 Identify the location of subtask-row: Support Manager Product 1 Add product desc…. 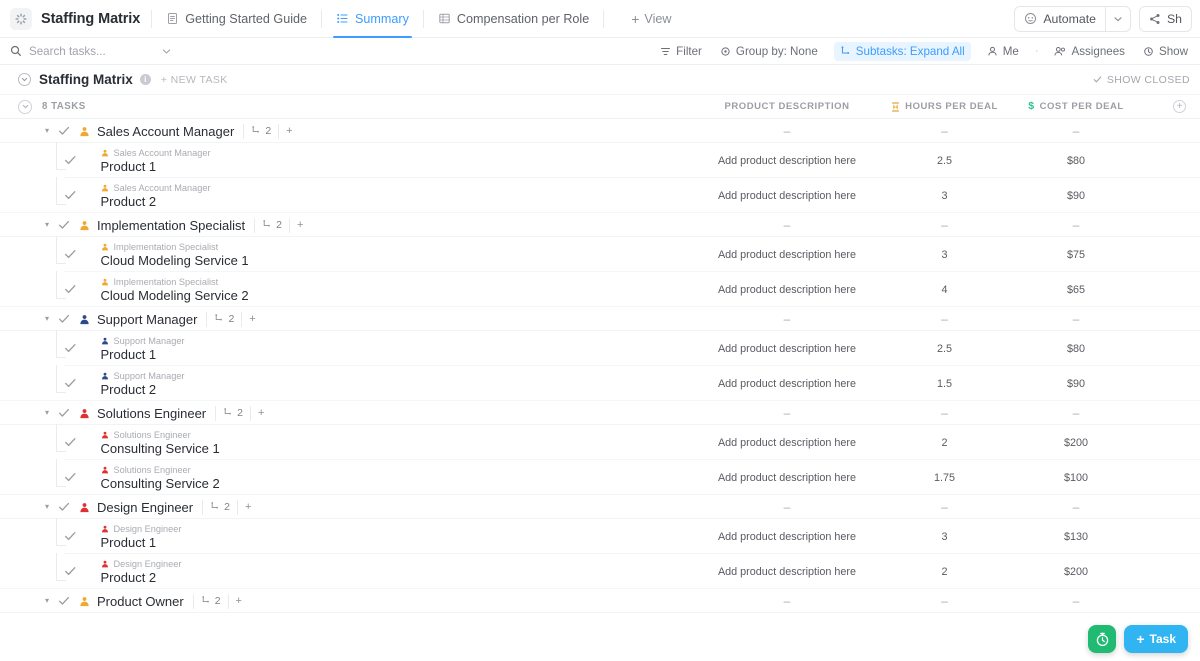
(600, 347).